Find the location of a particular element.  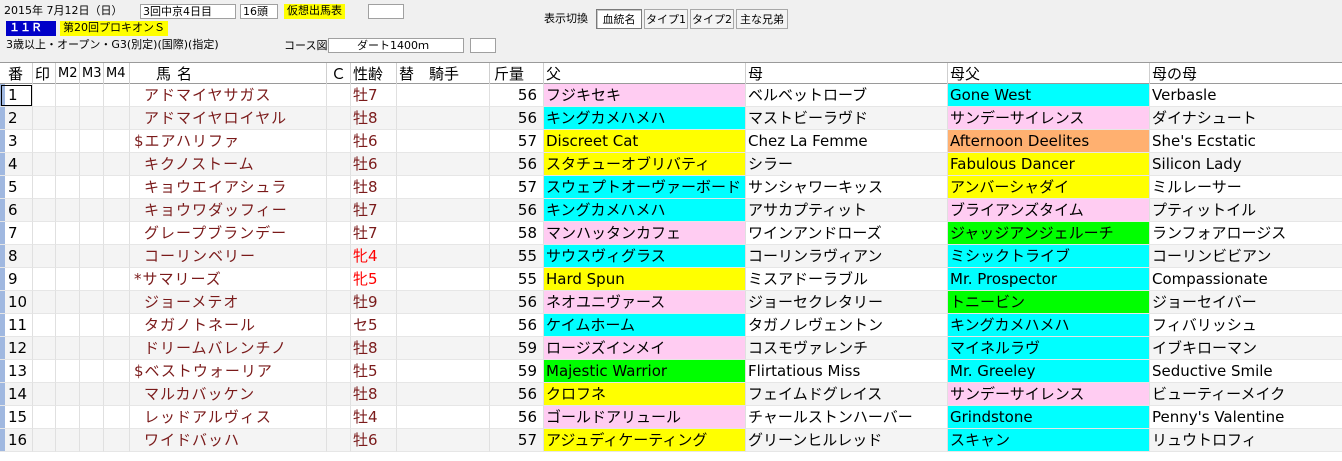

sex-age: 牡4 is located at coordinates (374, 417).